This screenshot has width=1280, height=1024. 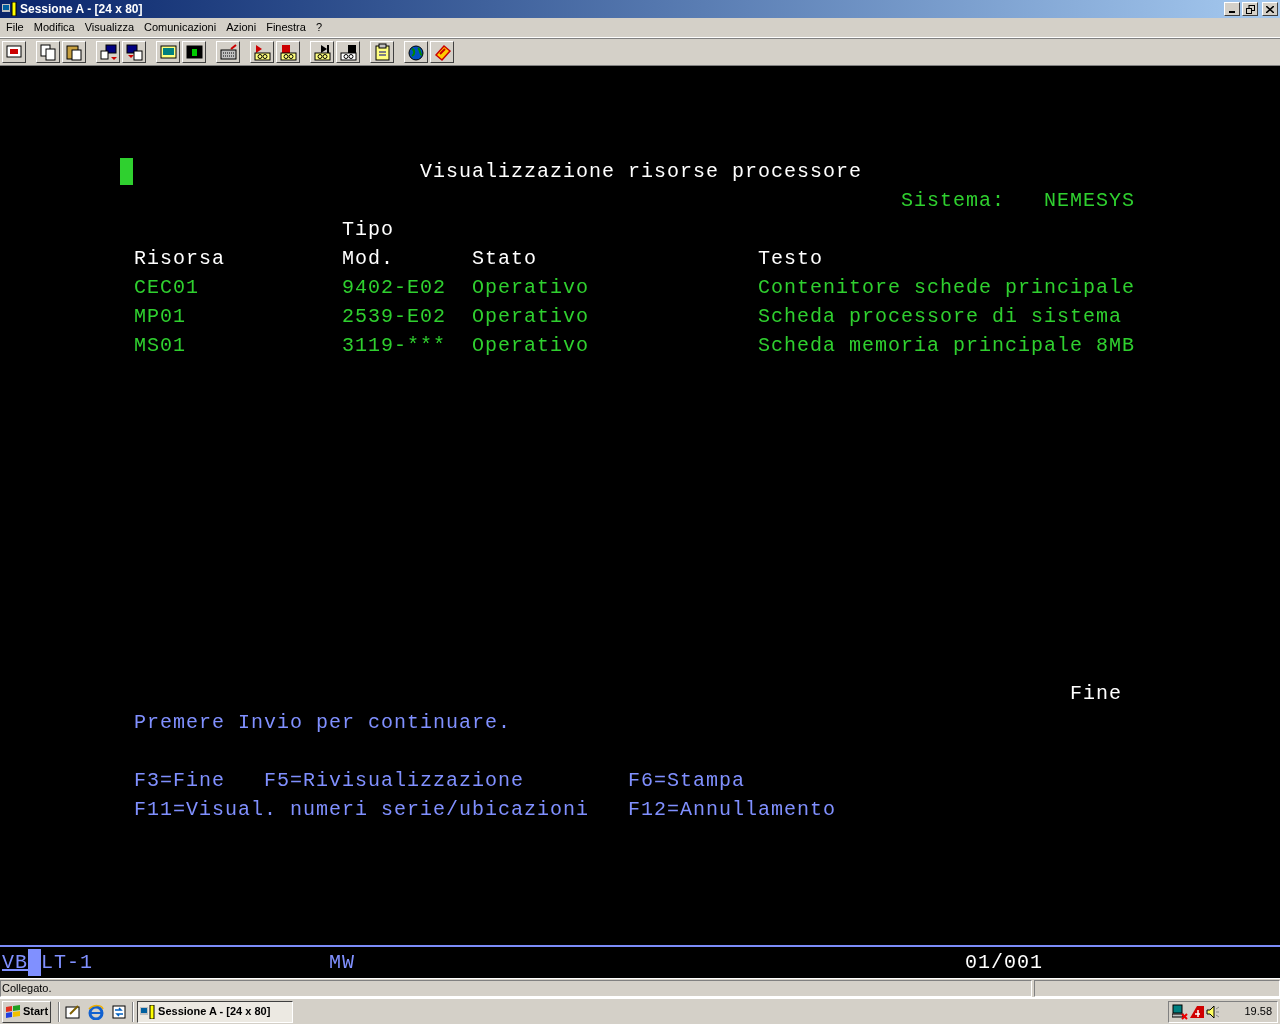 I want to click on keyboard-indicator: MW, so click(x=343, y=962).